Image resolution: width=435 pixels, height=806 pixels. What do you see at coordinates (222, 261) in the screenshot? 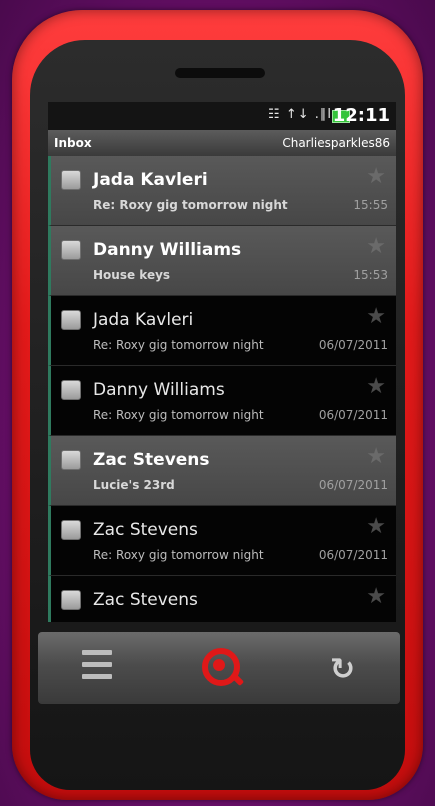
I see `message-row: Danny Williams House keys 15:53 ★` at bounding box center [222, 261].